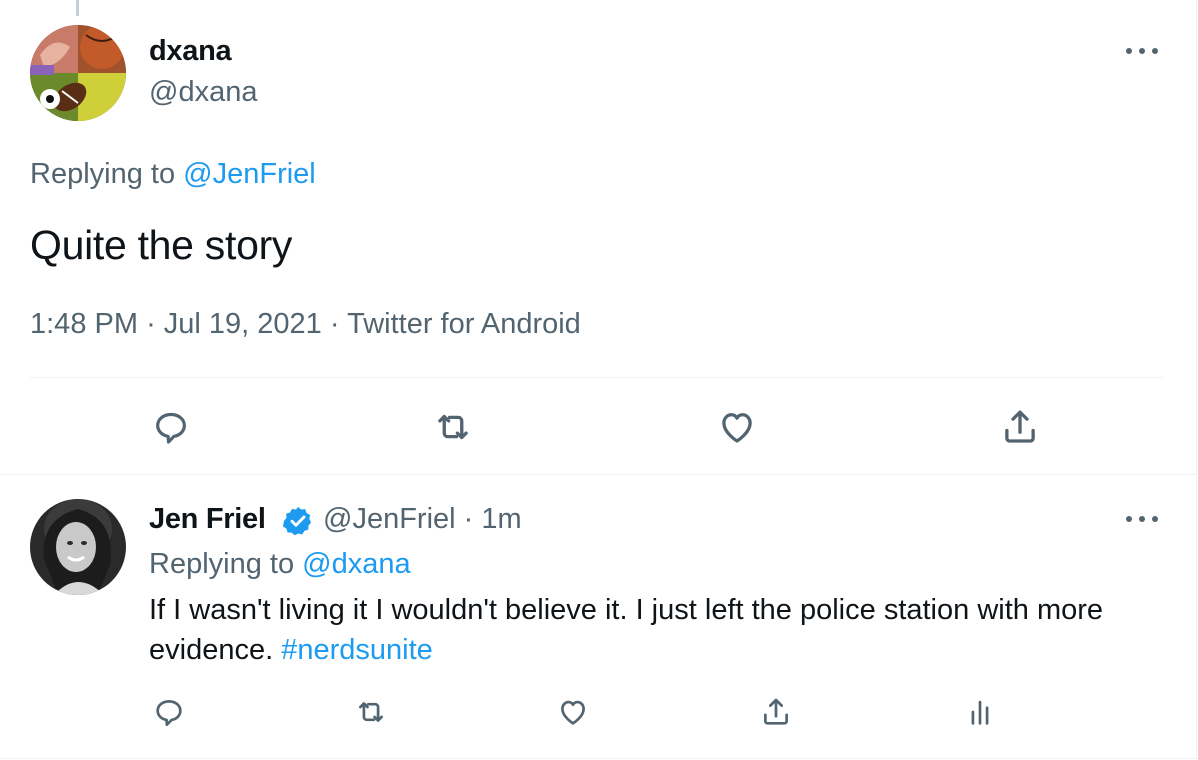 The width and height of the screenshot is (1198, 760). I want to click on author-handle-line: @JenFriel · 1m, so click(422, 519).